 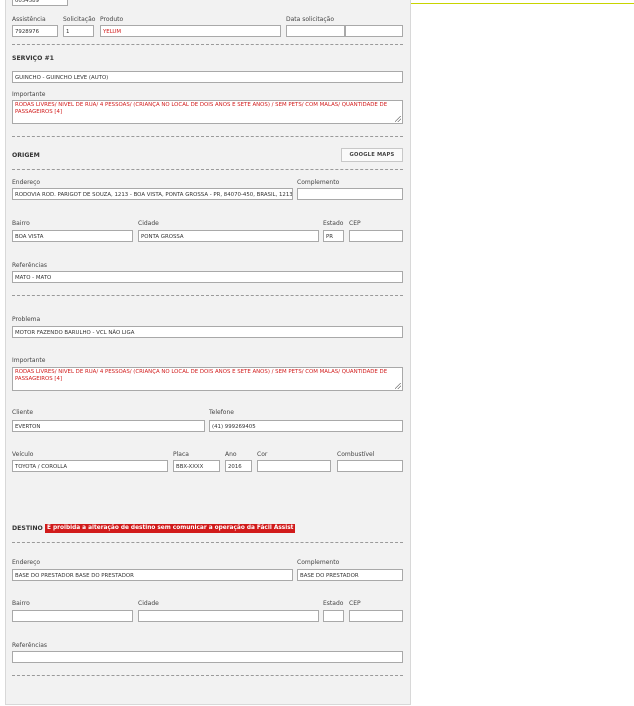 What do you see at coordinates (370, 466) in the screenshot?
I see `combustivel-field` at bounding box center [370, 466].